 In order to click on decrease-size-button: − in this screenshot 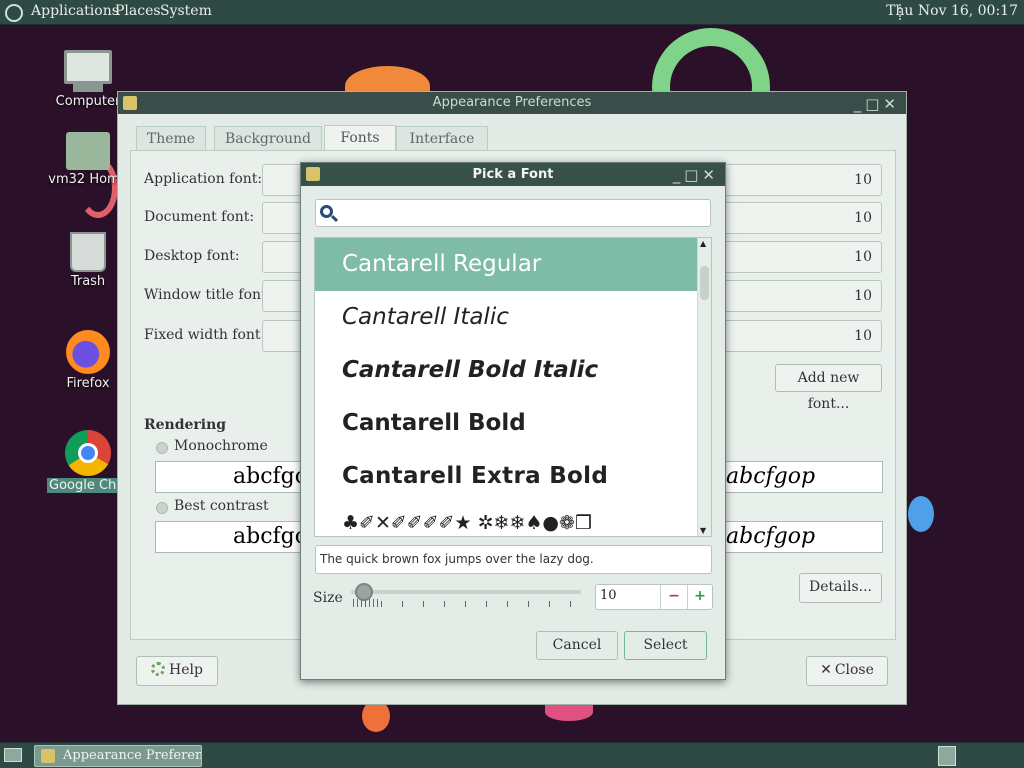, I will do `click(673, 597)`.